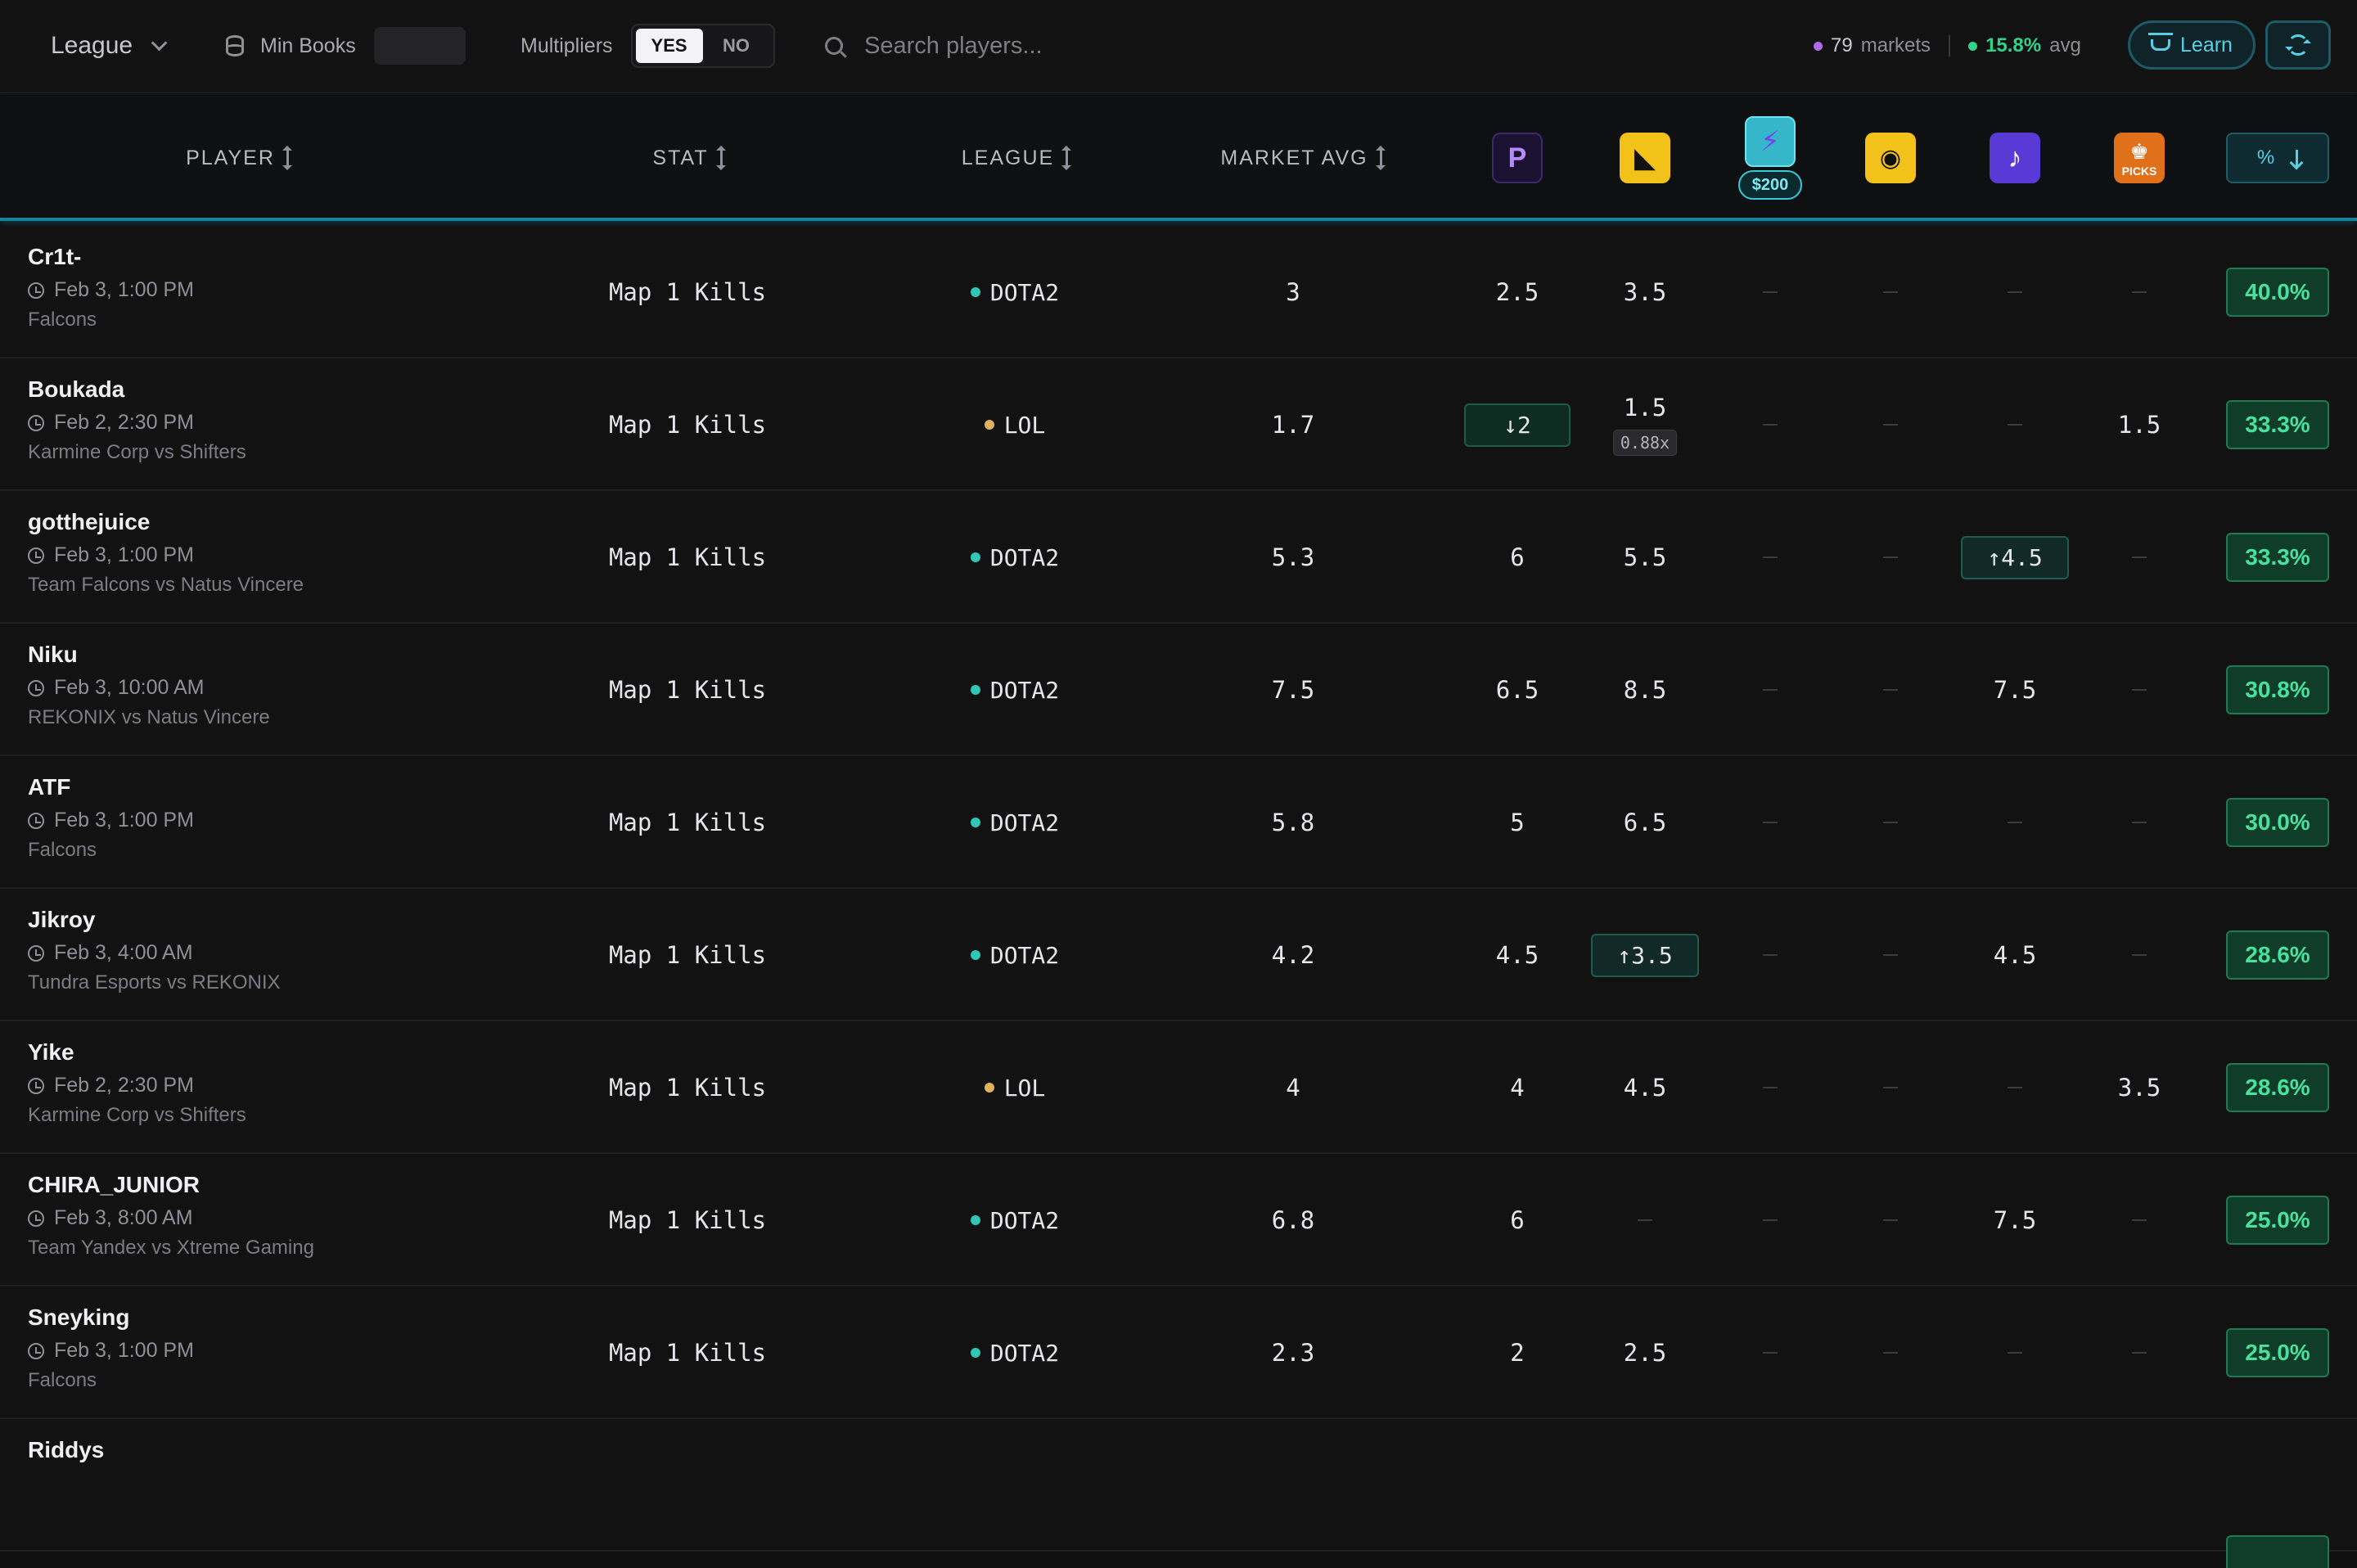 Image resolution: width=2357 pixels, height=1568 pixels. Describe the element at coordinates (1293, 690) in the screenshot. I see `market-avg-cell: 7.5` at that location.